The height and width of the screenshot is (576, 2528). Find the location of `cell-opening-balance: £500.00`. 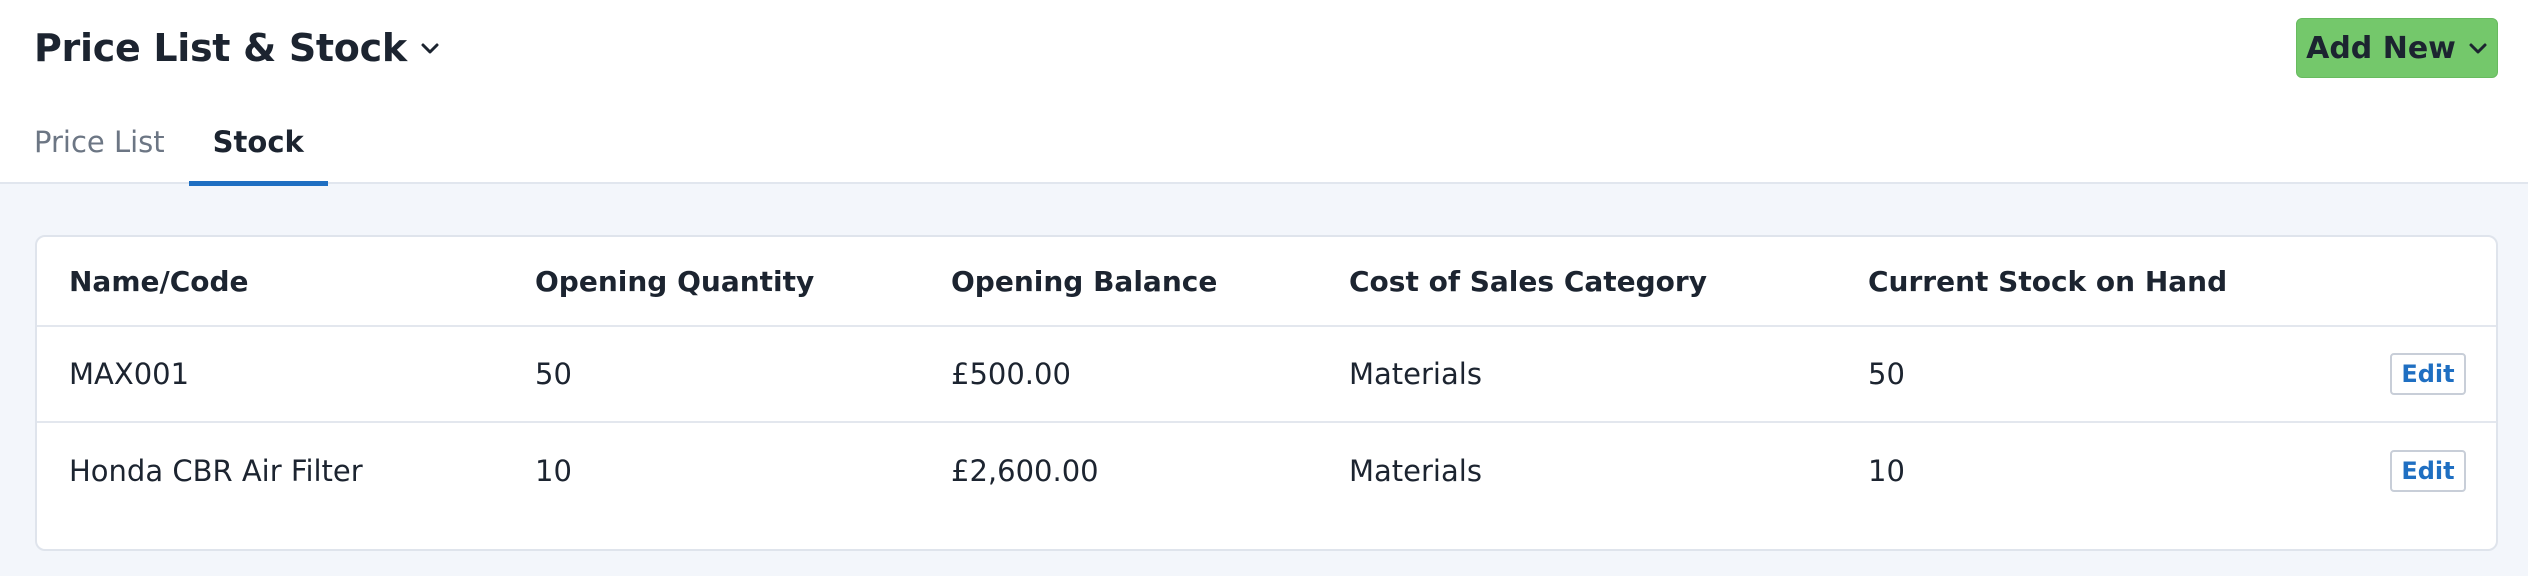

cell-opening-balance: £500.00 is located at coordinates (1011, 374).